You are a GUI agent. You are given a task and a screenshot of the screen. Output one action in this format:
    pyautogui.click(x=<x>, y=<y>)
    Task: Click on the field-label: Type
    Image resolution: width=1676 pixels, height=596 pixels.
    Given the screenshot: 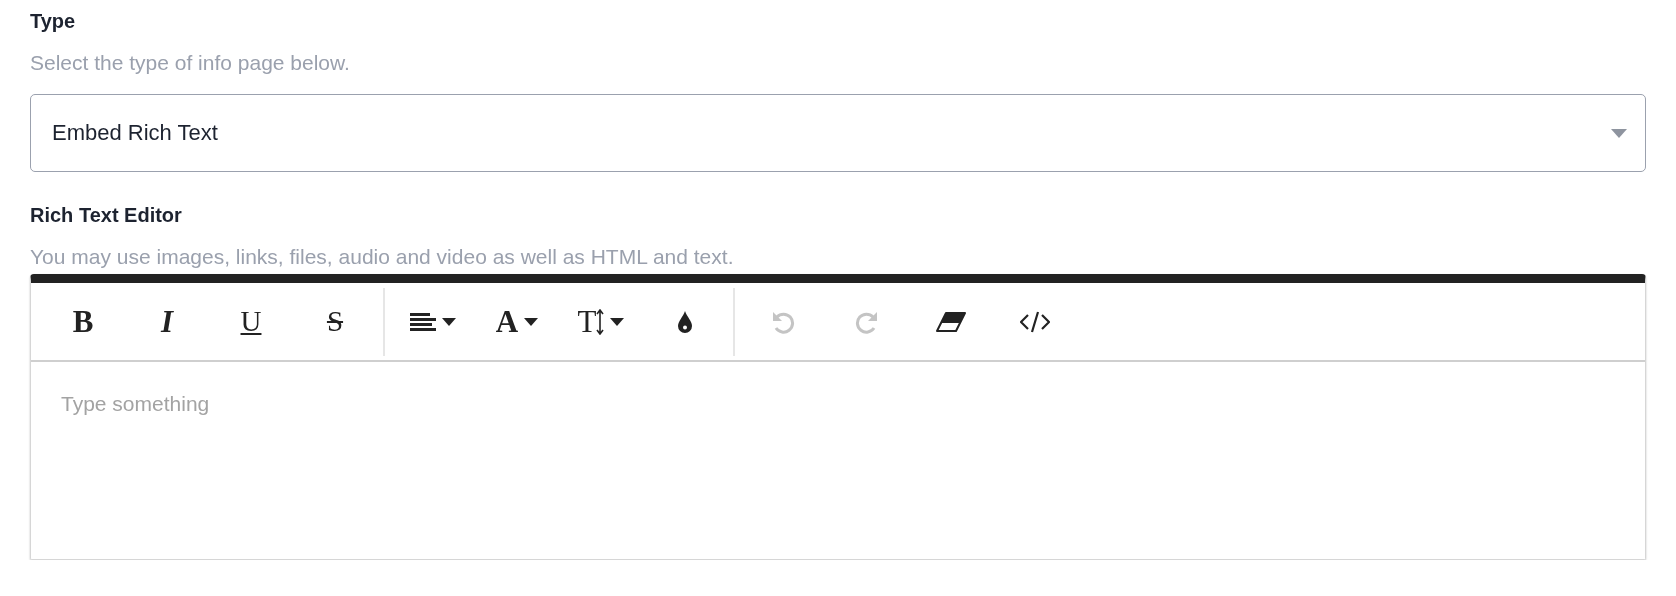 What is the action you would take?
    pyautogui.click(x=53, y=21)
    